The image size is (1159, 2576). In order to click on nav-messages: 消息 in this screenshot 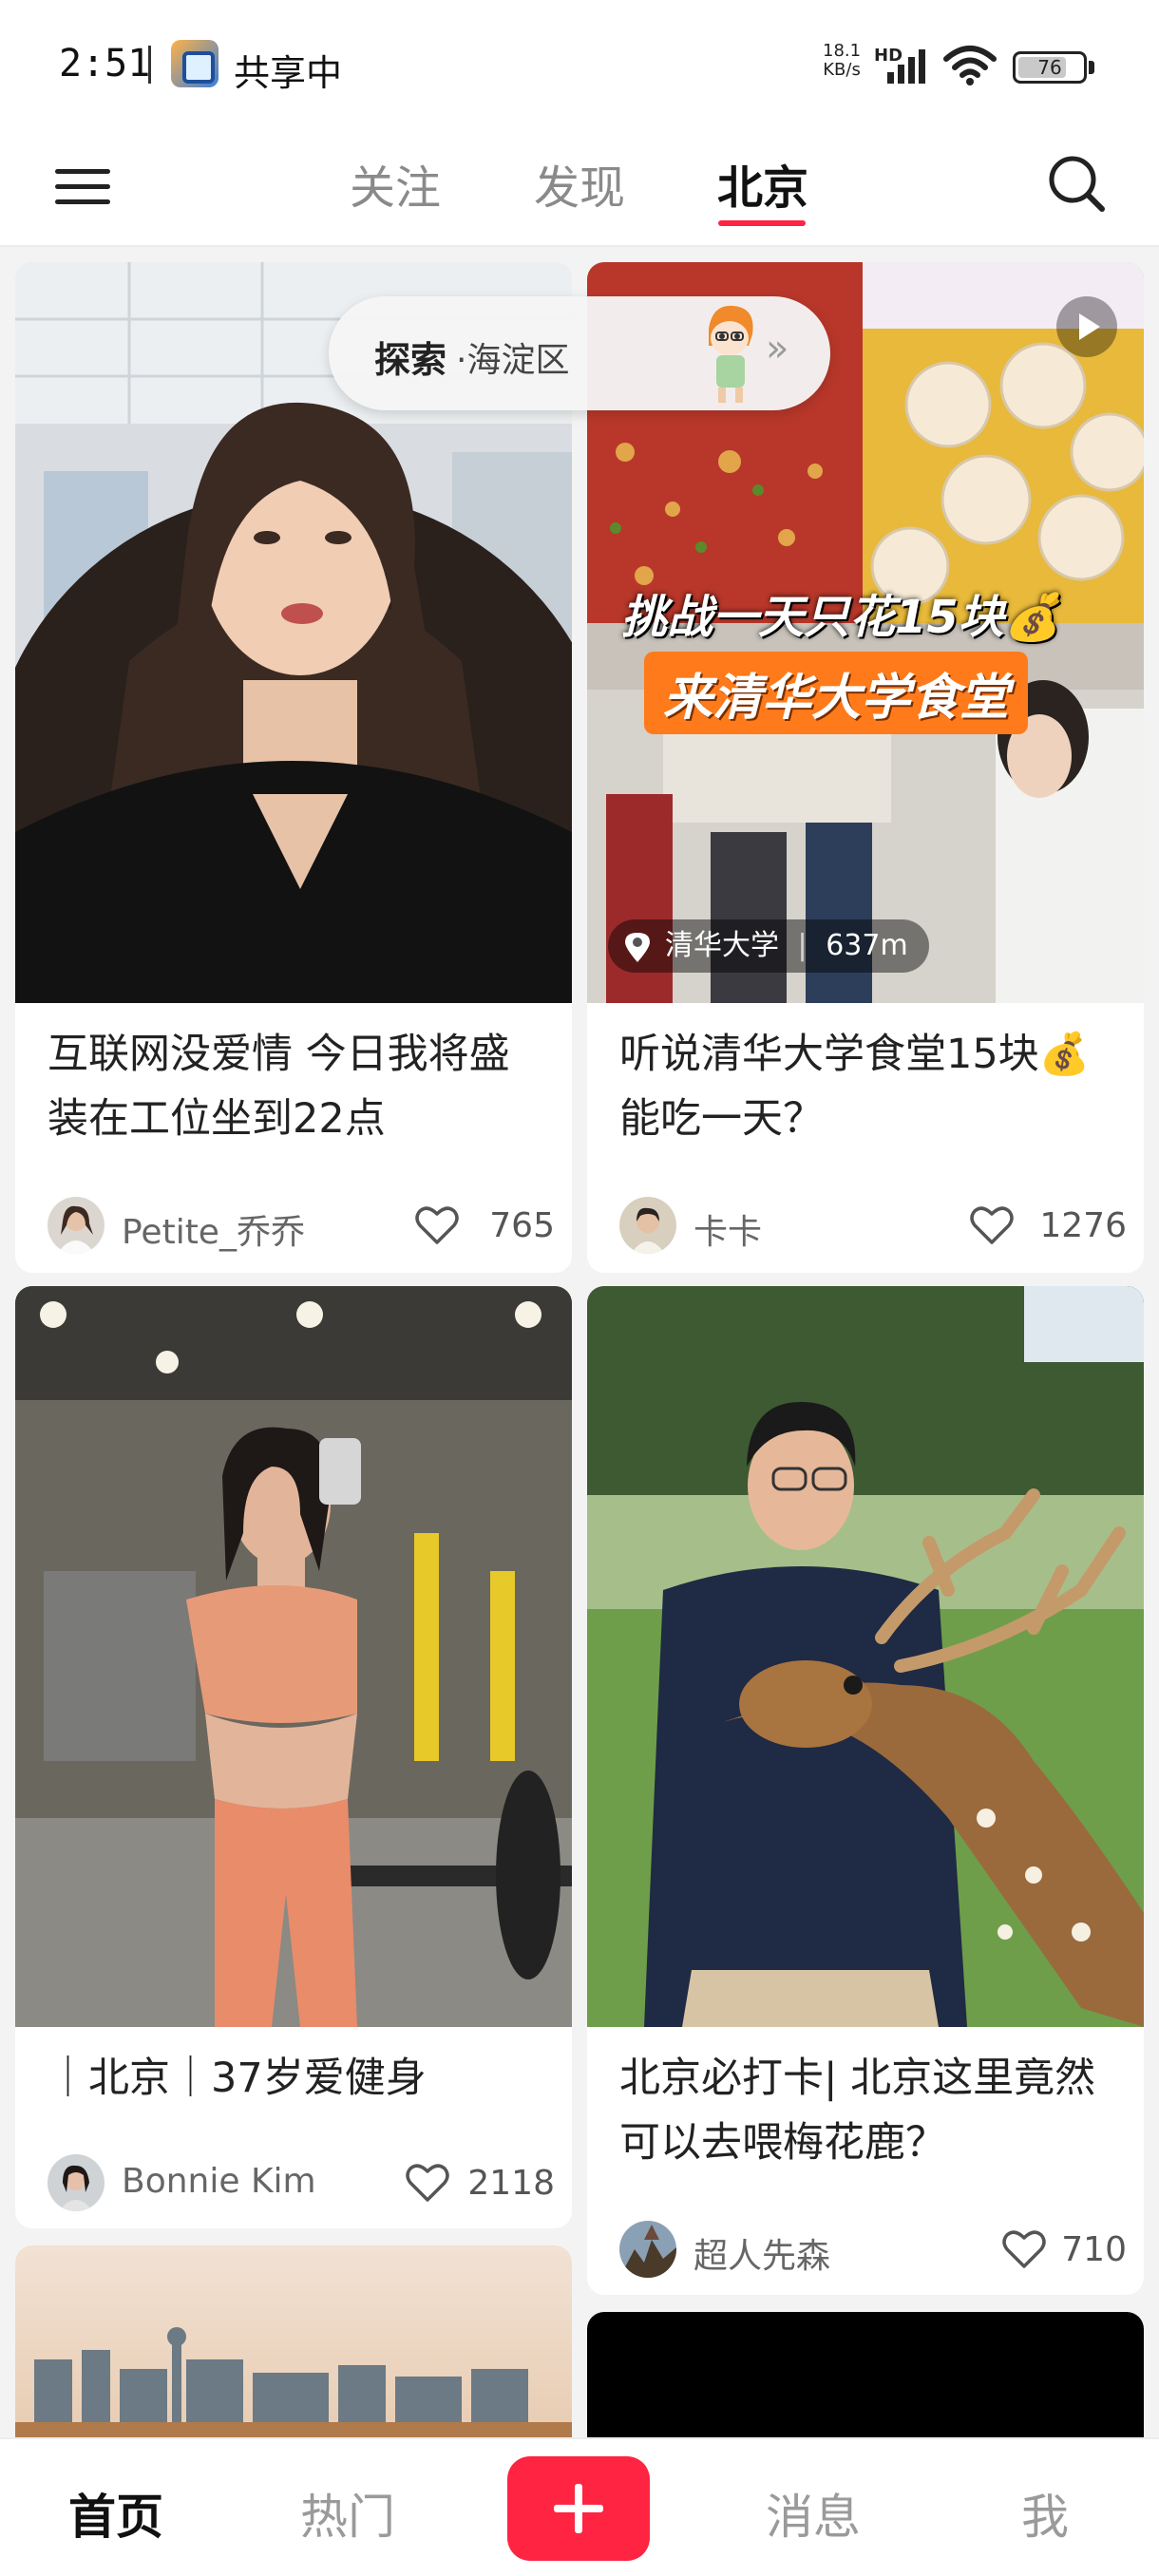, I will do `click(813, 2513)`.